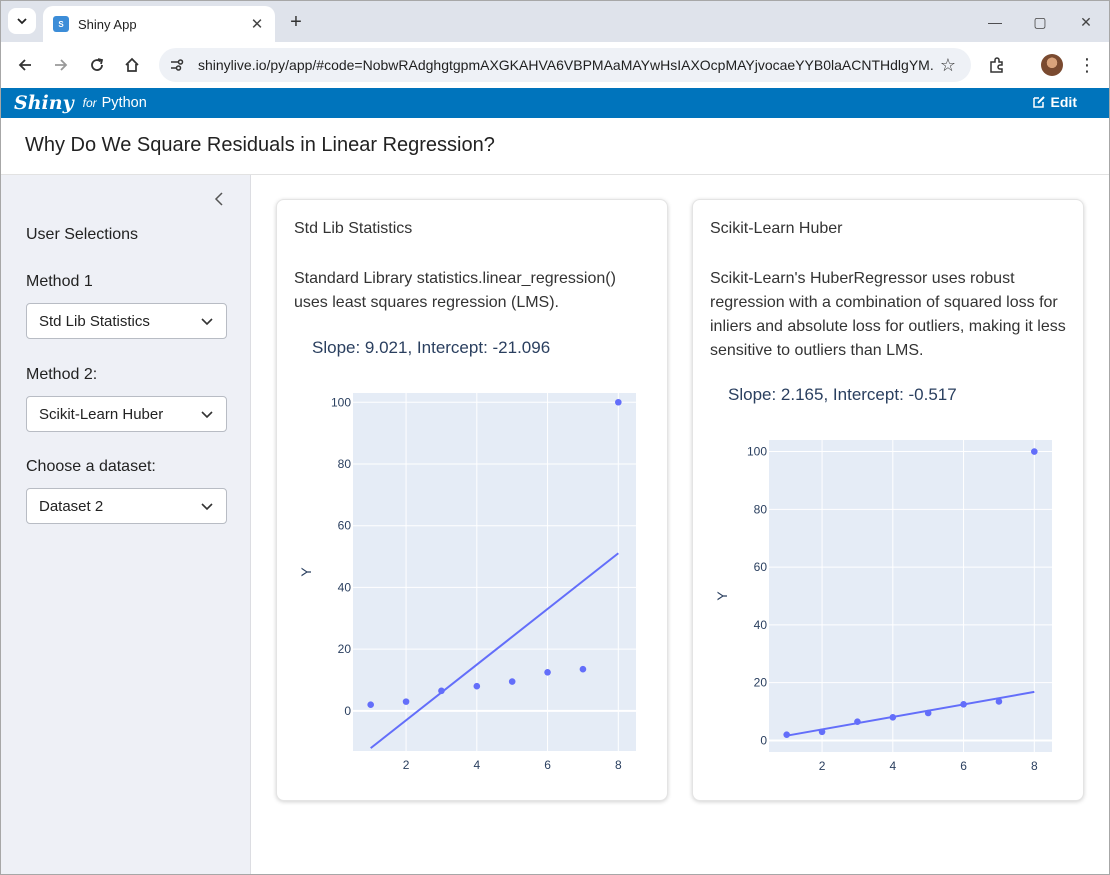  Describe the element at coordinates (71, 506) in the screenshot. I see `dataset-value: Dataset 2` at that location.